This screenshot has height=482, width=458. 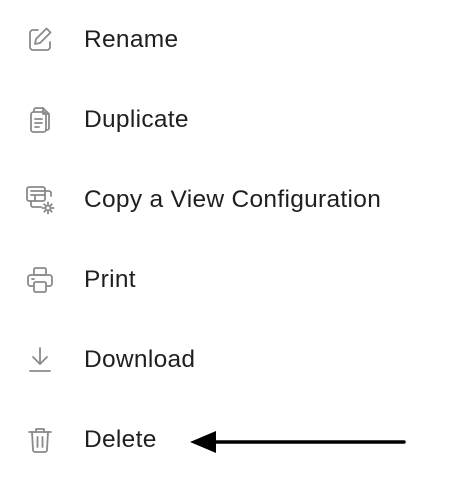 I want to click on trash-icon, so click(x=40, y=440).